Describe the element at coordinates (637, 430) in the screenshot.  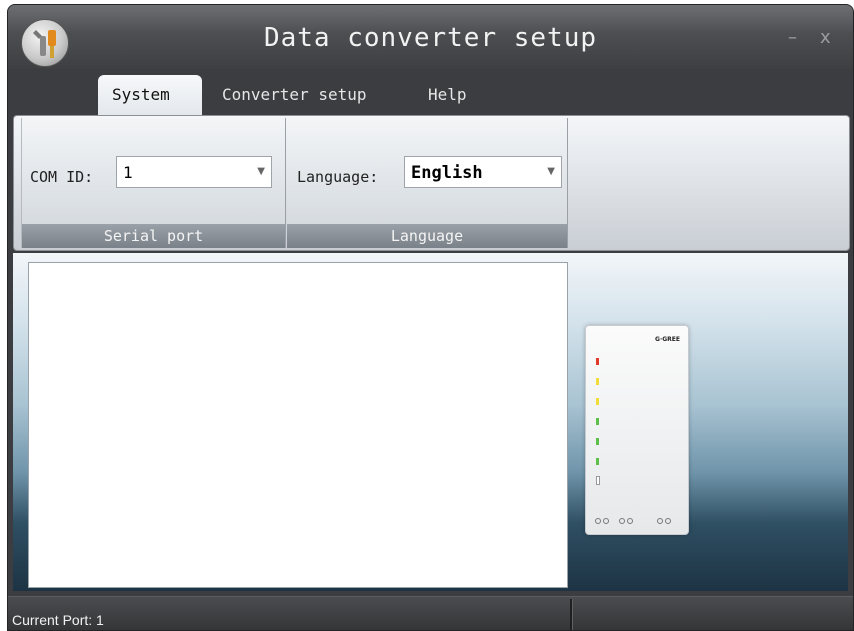
I see `converter-device-image: G·GREE` at that location.